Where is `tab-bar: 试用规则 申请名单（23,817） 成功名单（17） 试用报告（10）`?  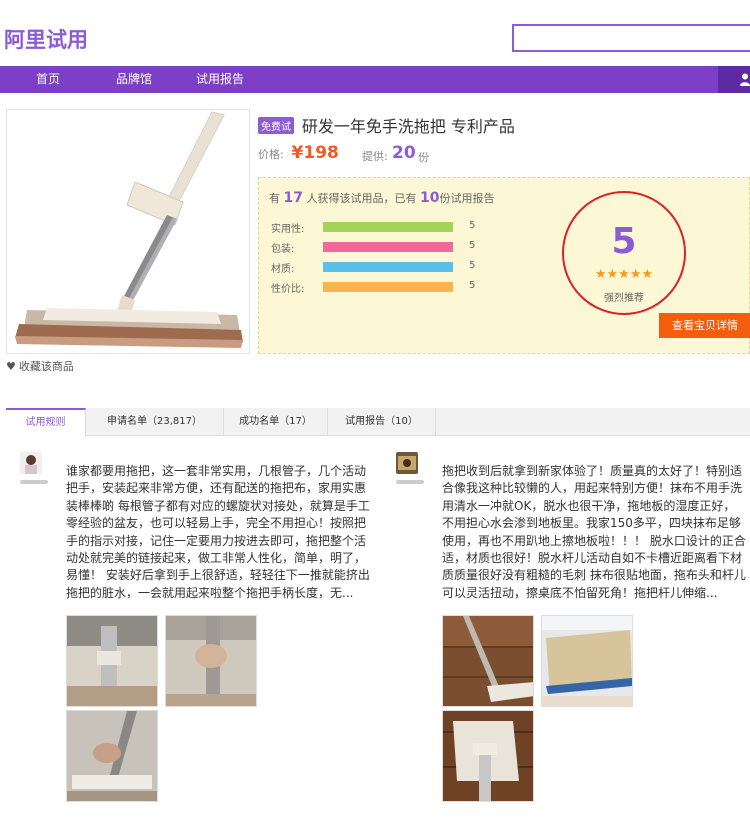 tab-bar: 试用规则 申请名单（23,817） 成功名单（17） 试用报告（10） is located at coordinates (378, 422).